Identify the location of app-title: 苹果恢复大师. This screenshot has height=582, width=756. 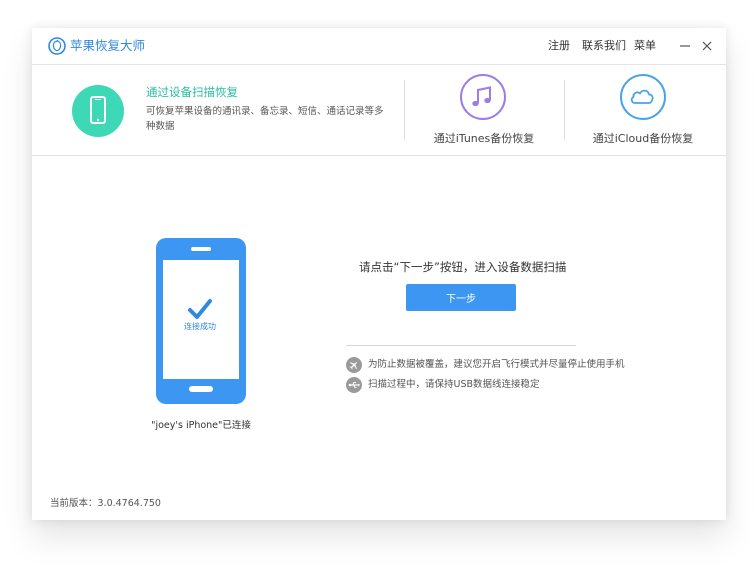
(108, 45).